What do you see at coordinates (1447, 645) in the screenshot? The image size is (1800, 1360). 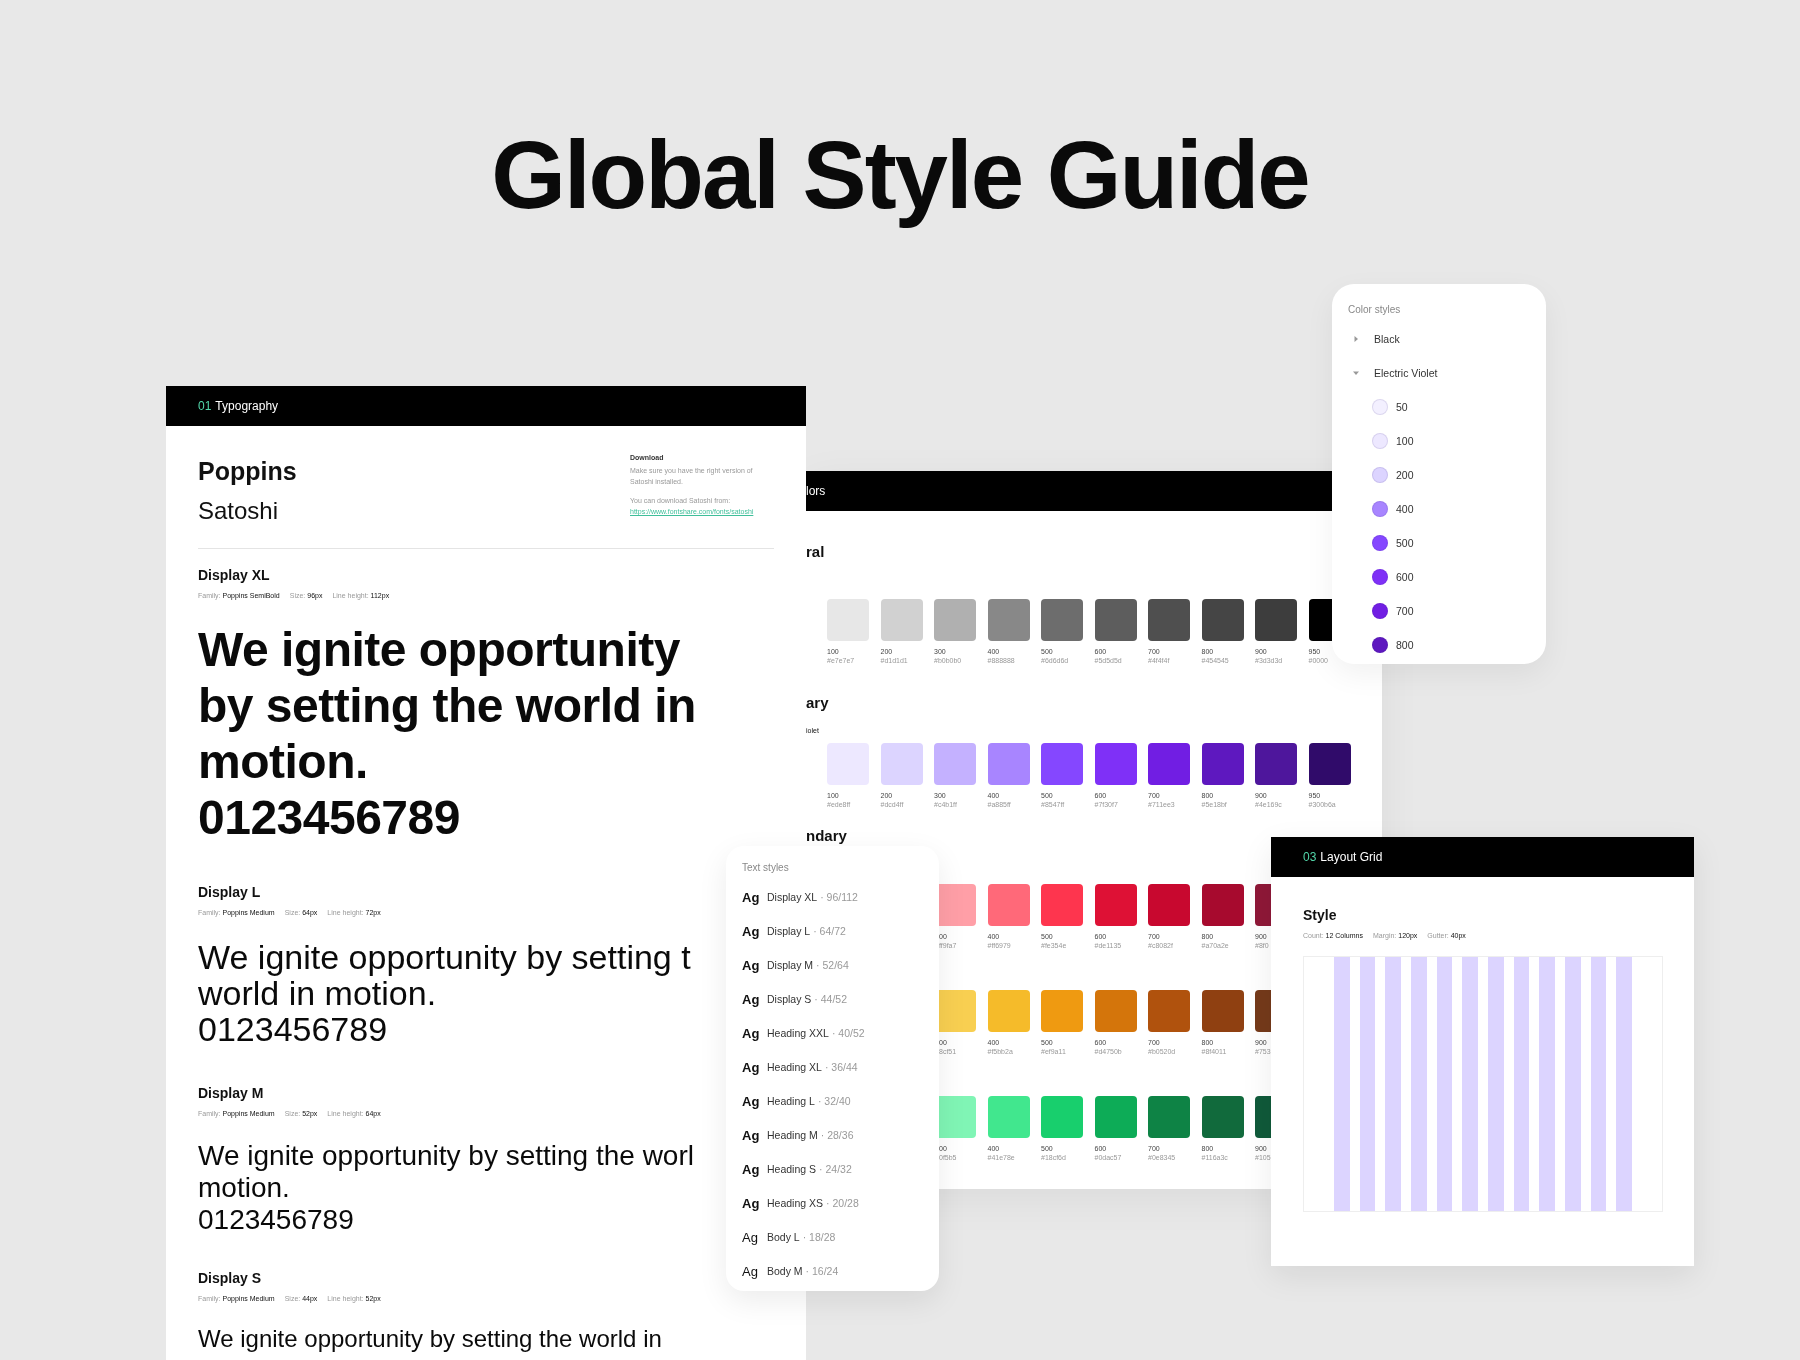 I see `color-style-item: 800` at bounding box center [1447, 645].